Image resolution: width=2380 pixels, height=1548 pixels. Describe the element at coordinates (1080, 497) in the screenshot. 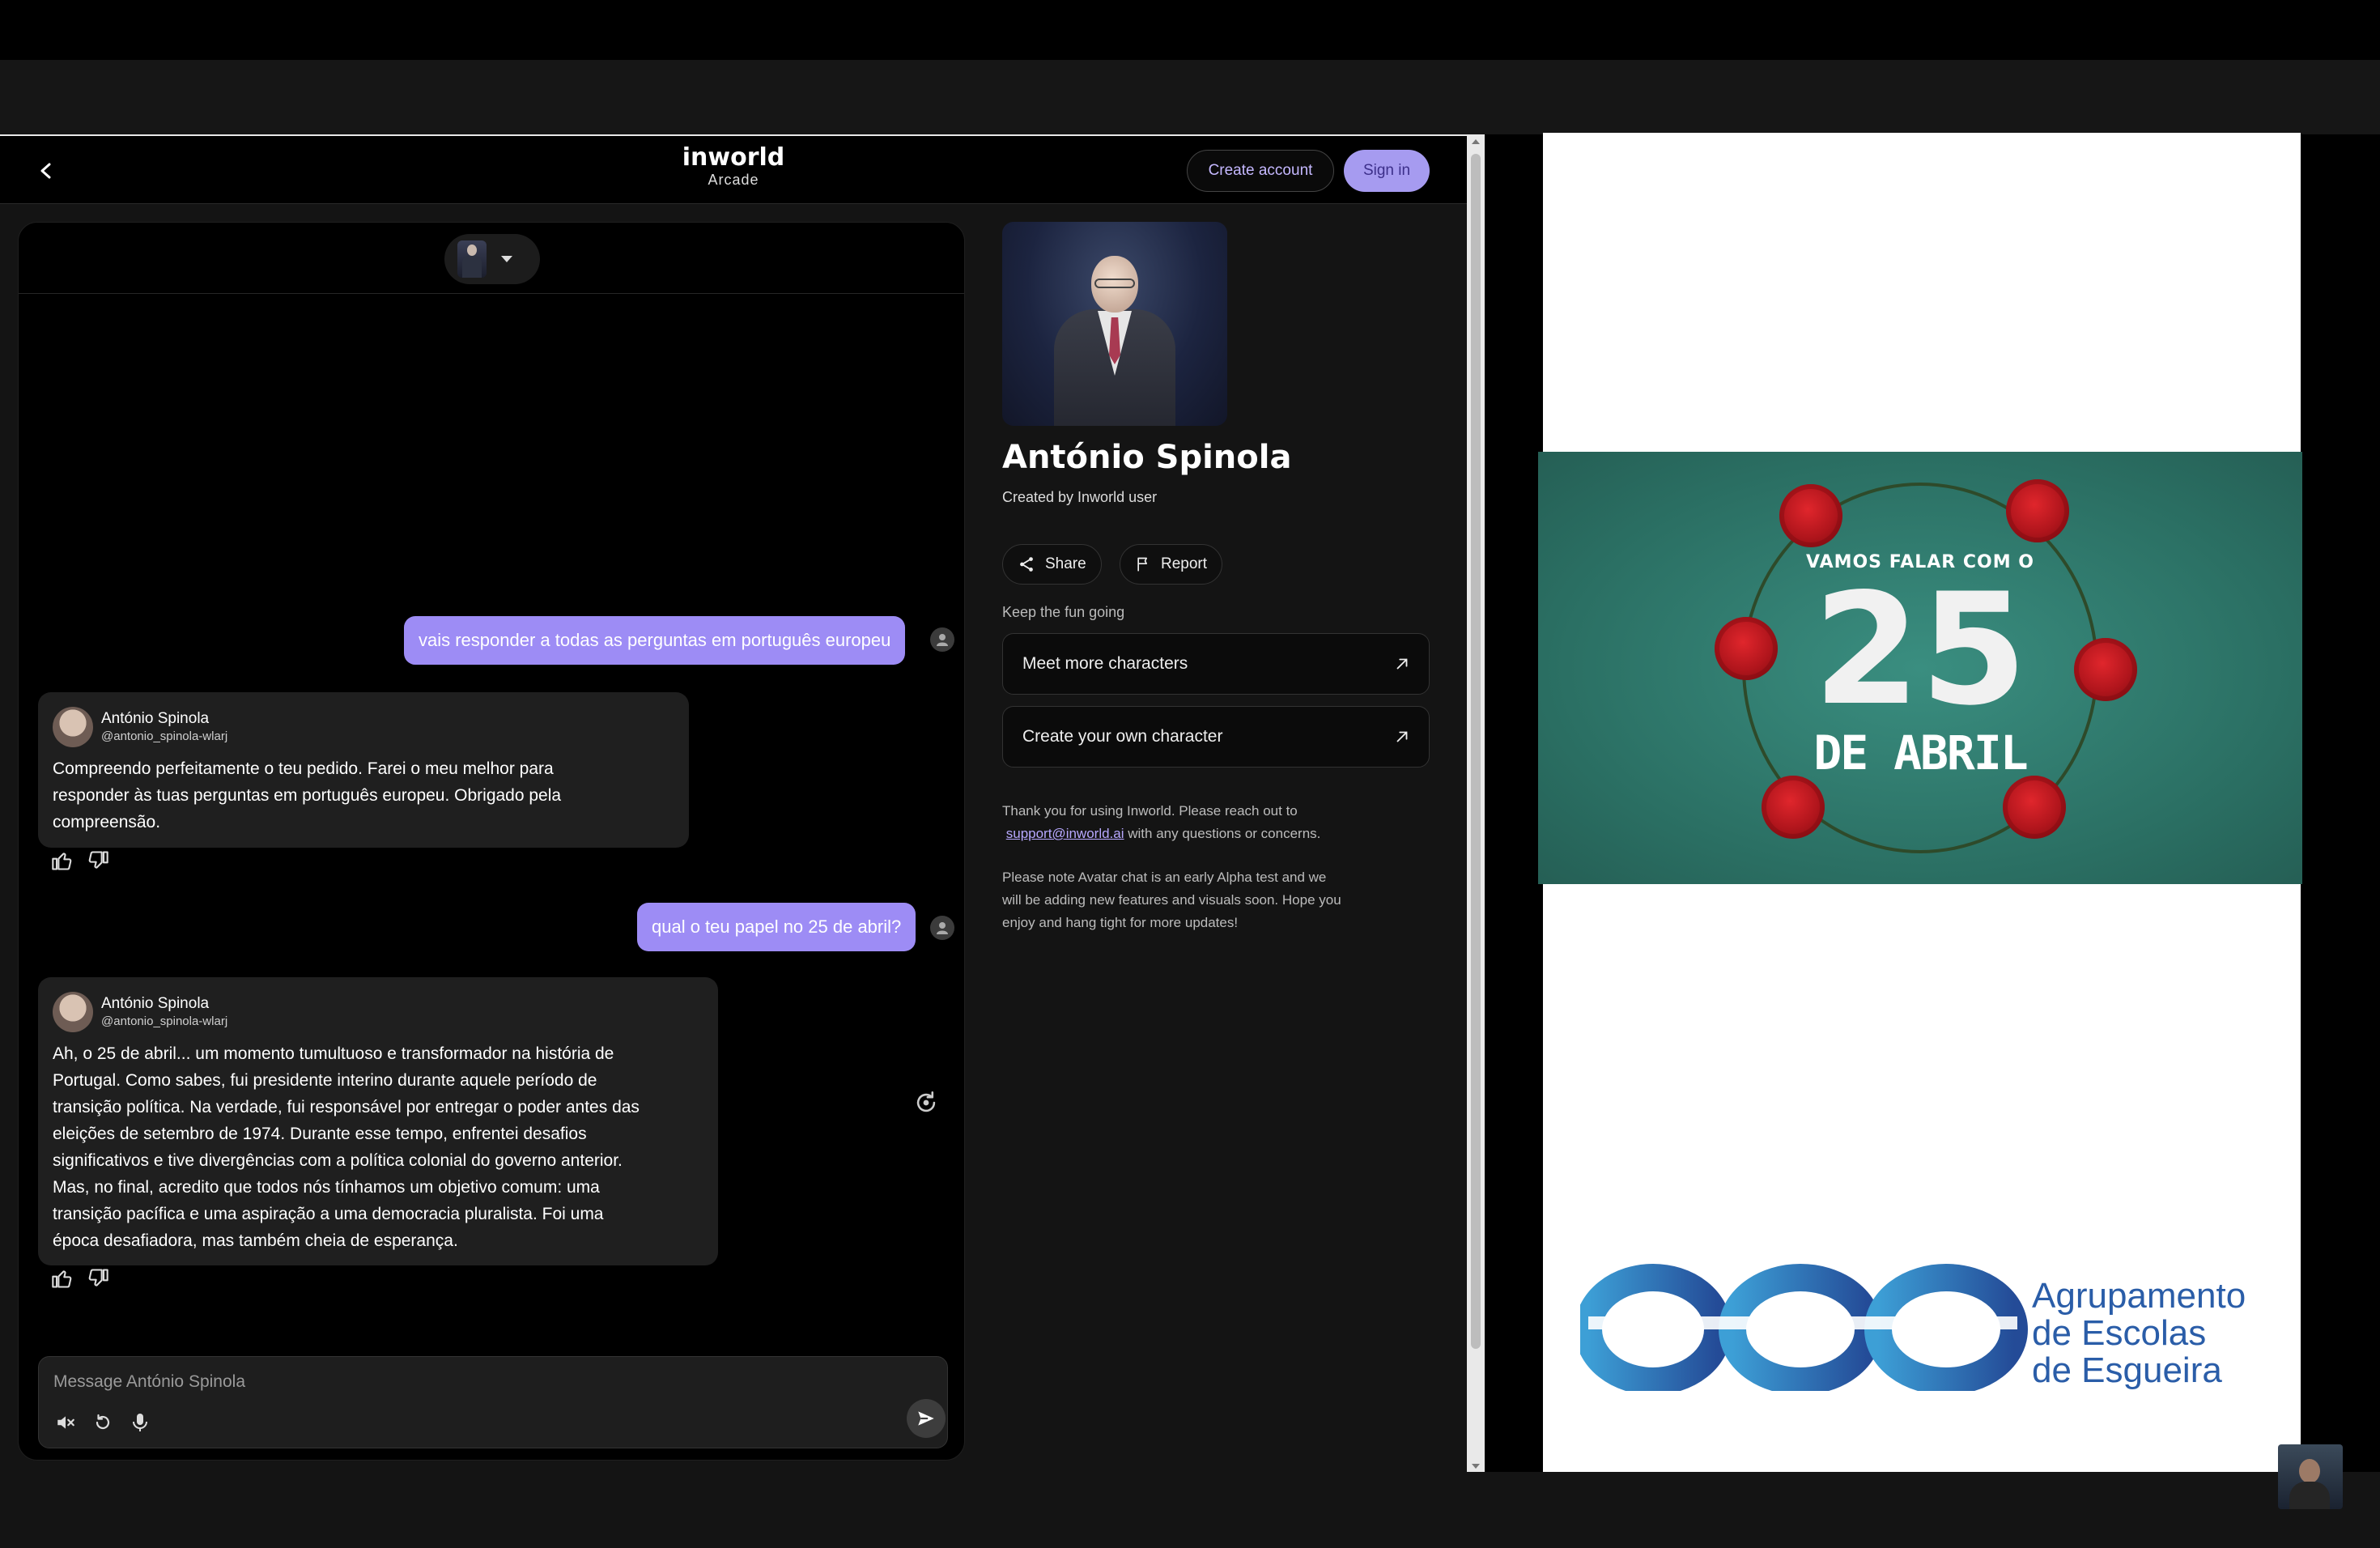

I see `created-by-label: Created by Inworld user` at that location.